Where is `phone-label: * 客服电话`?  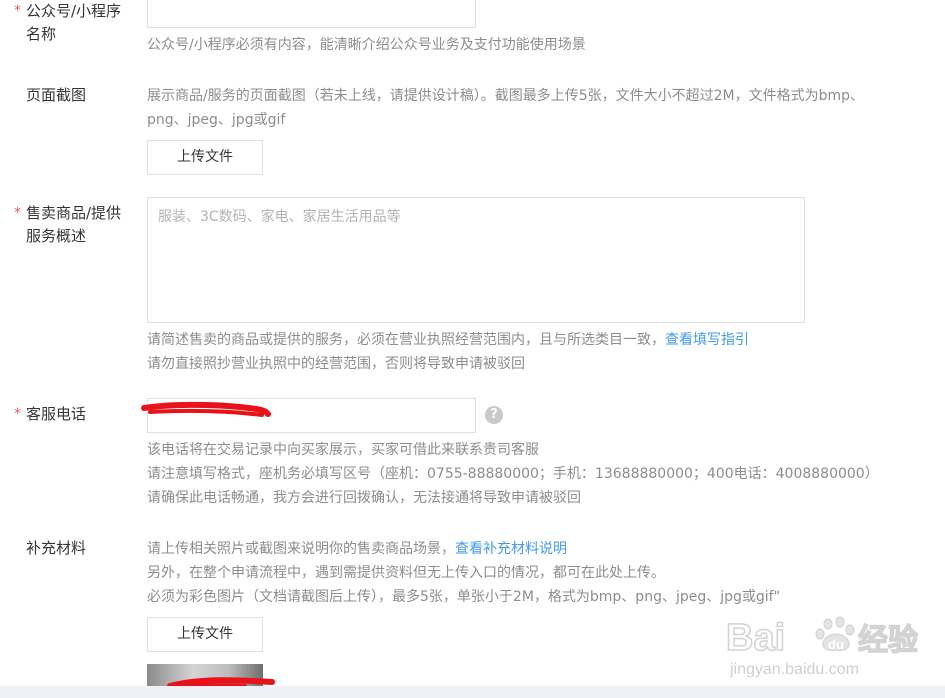 phone-label: * 客服电话 is located at coordinates (50, 414).